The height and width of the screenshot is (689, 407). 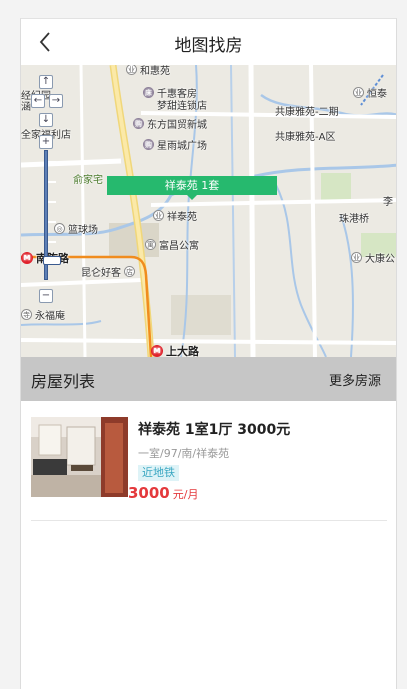 What do you see at coordinates (192, 188) in the screenshot?
I see `listing-marker: 祥泰苑 1套` at bounding box center [192, 188].